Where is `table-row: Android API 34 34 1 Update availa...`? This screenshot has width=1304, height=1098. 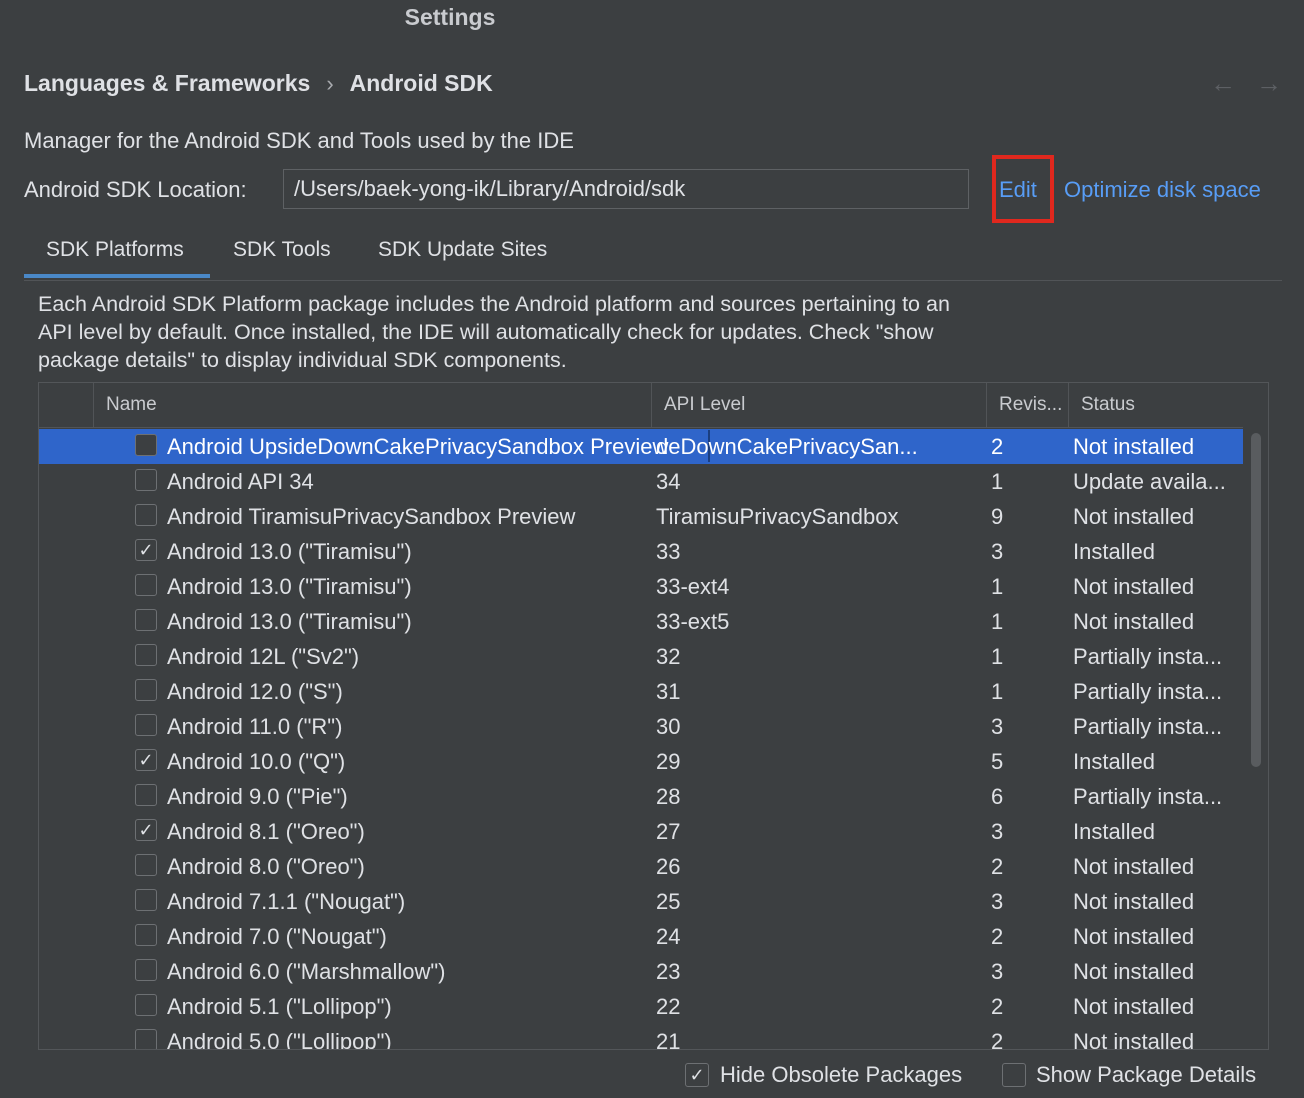 table-row: Android API 34 34 1 Update availa... is located at coordinates (641, 481).